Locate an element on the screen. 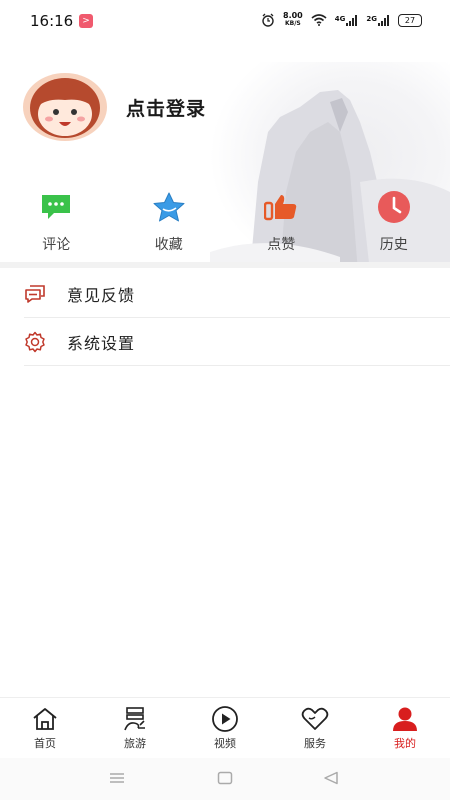  signal-1-label: 4G is located at coordinates (340, 18).